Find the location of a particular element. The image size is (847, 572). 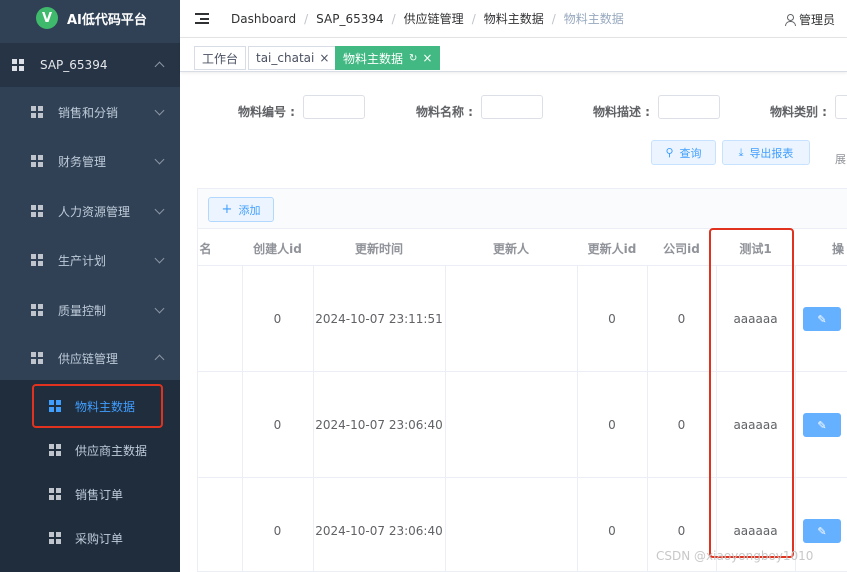

material-no-input is located at coordinates (334, 107).